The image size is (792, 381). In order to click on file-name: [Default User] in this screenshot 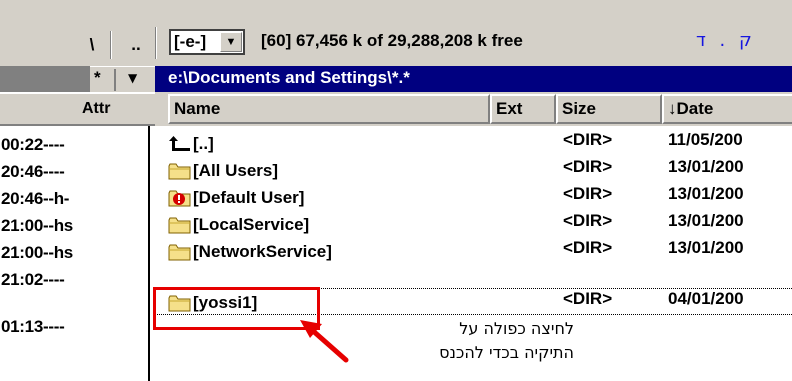, I will do `click(249, 197)`.